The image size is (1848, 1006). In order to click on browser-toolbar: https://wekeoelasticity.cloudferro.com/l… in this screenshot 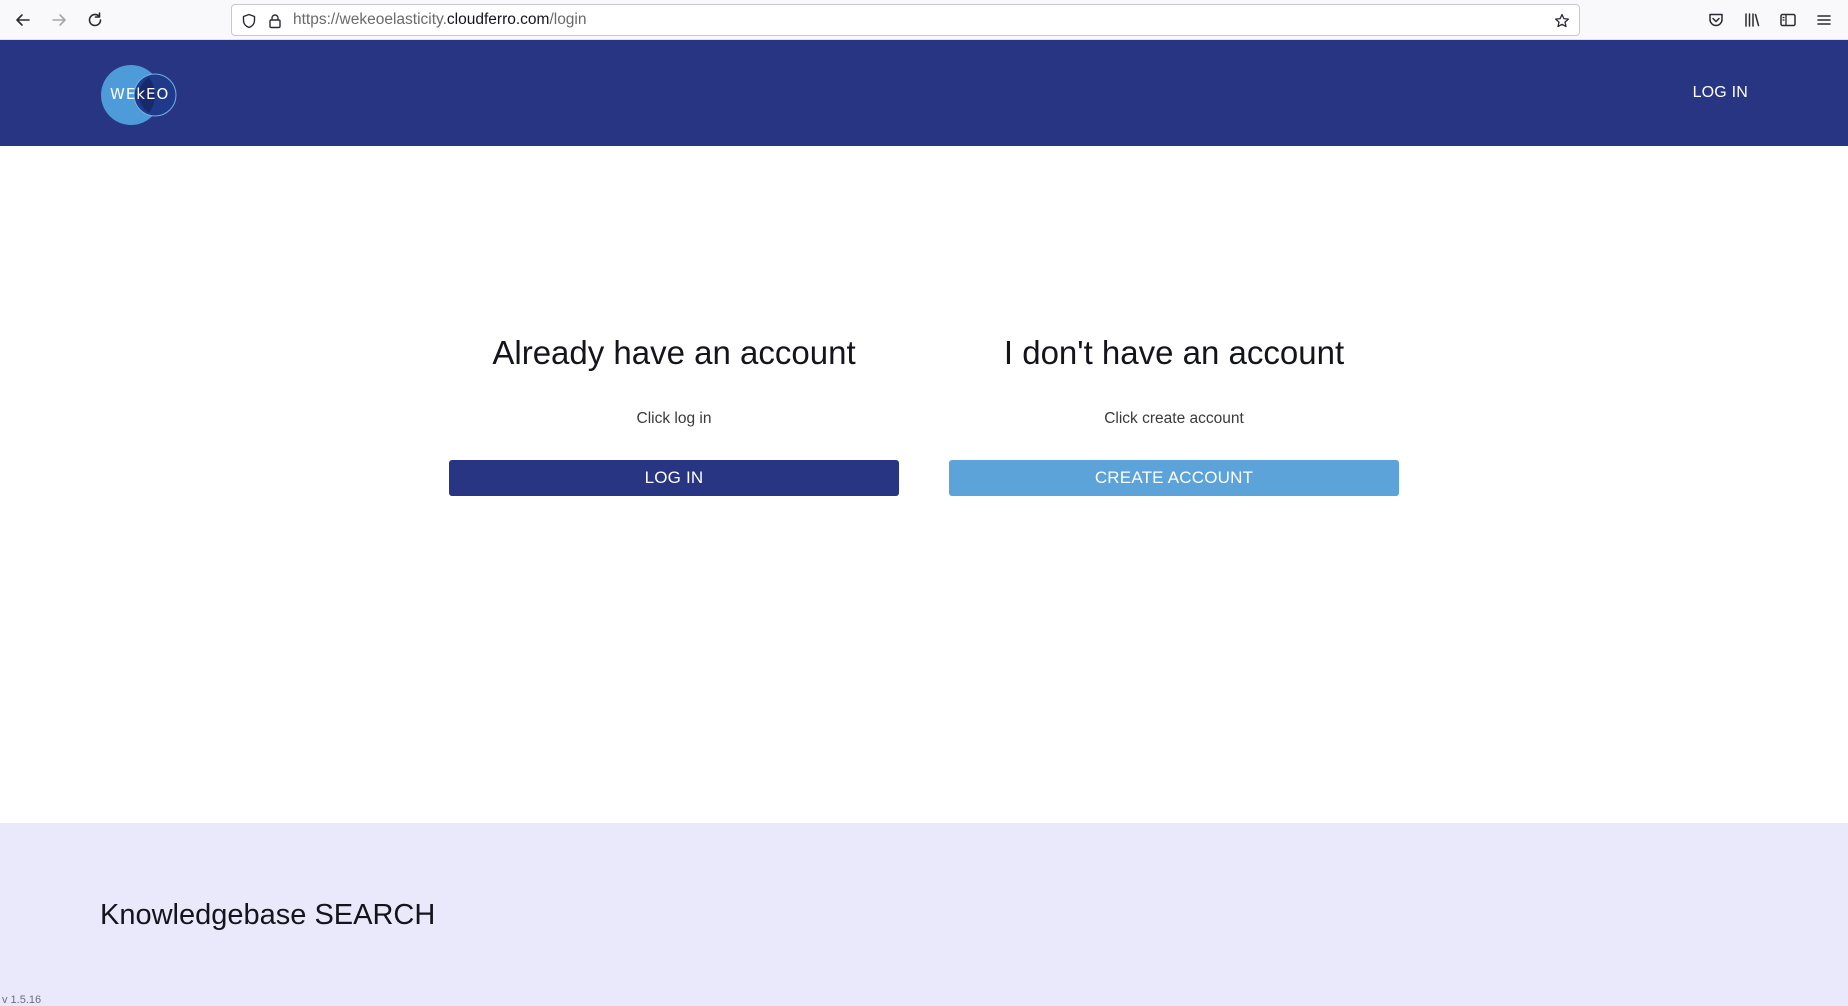, I will do `click(924, 20)`.